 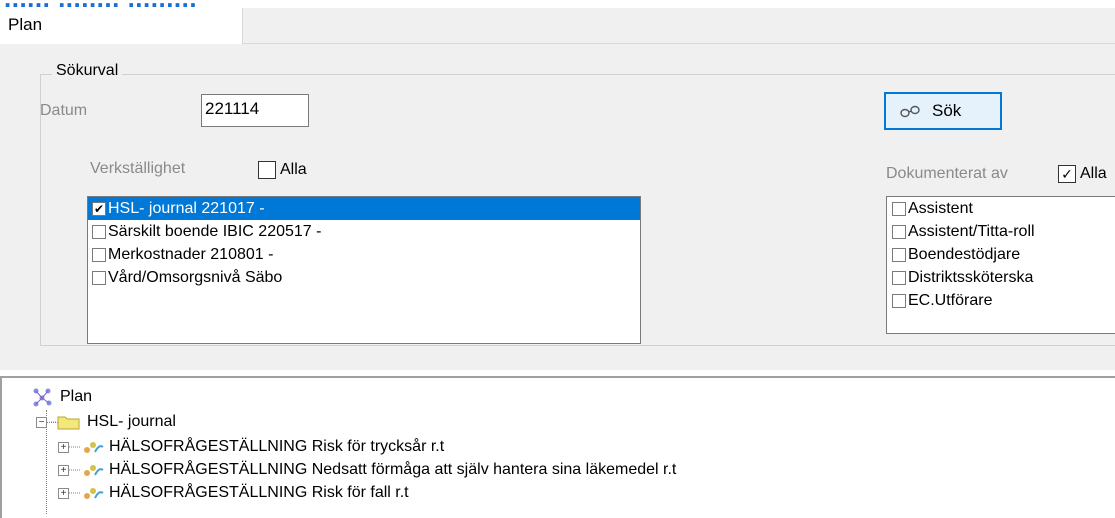 I want to click on dokumenterat-label: Dokumenterat av, so click(x=947, y=173).